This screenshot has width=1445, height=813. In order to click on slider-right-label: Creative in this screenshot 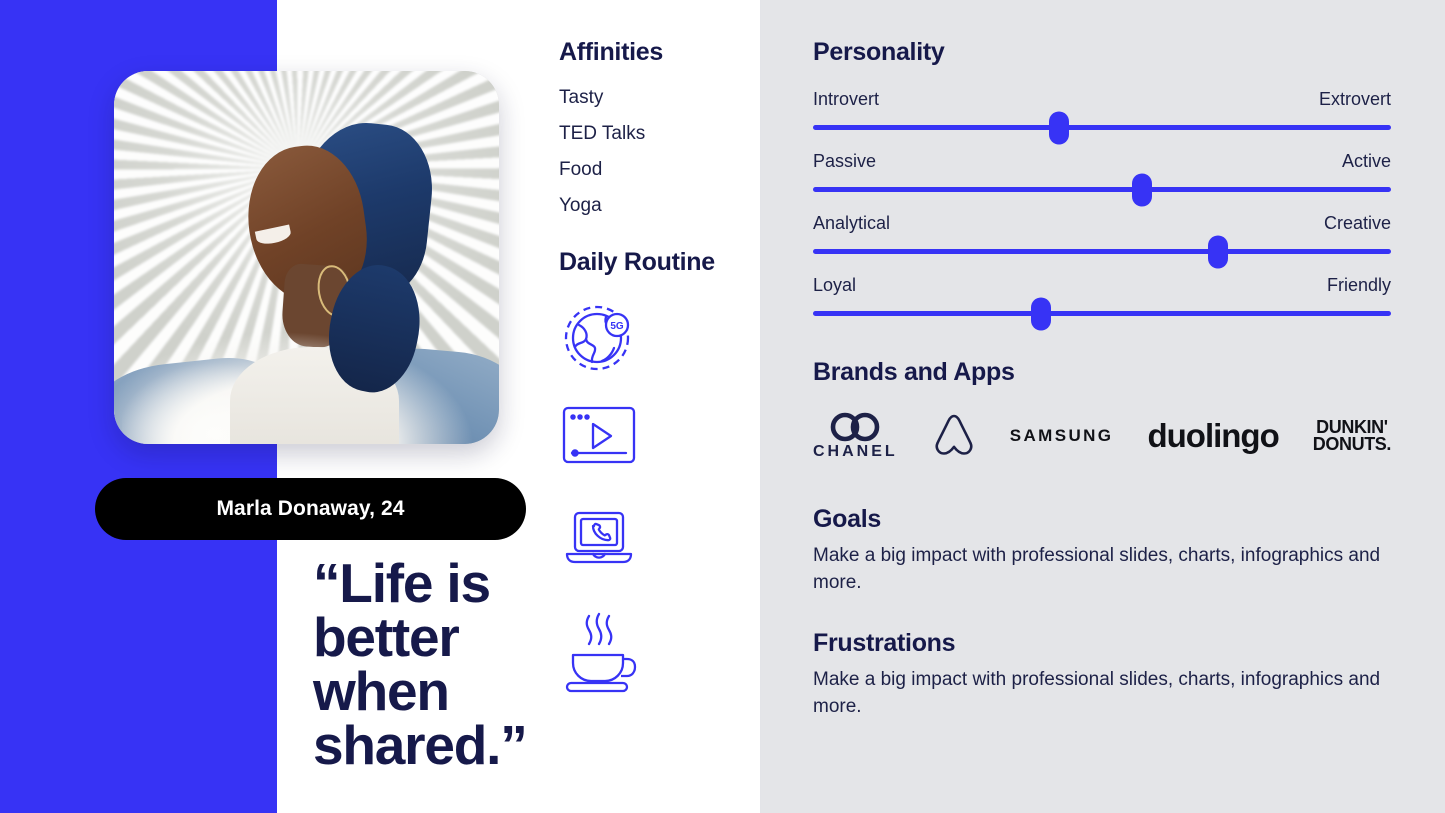, I will do `click(1357, 223)`.